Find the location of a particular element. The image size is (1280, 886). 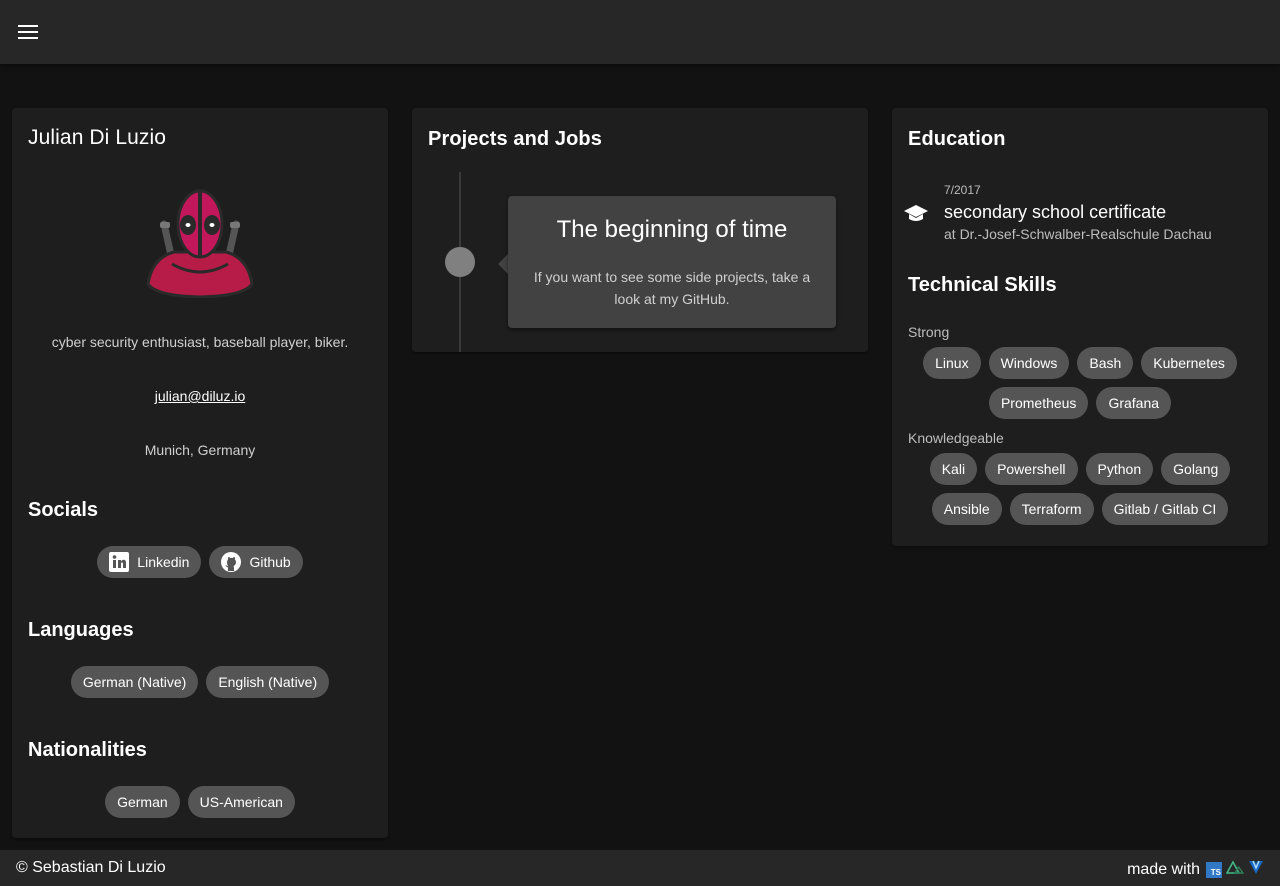

nuxt-icon is located at coordinates (1235, 869).